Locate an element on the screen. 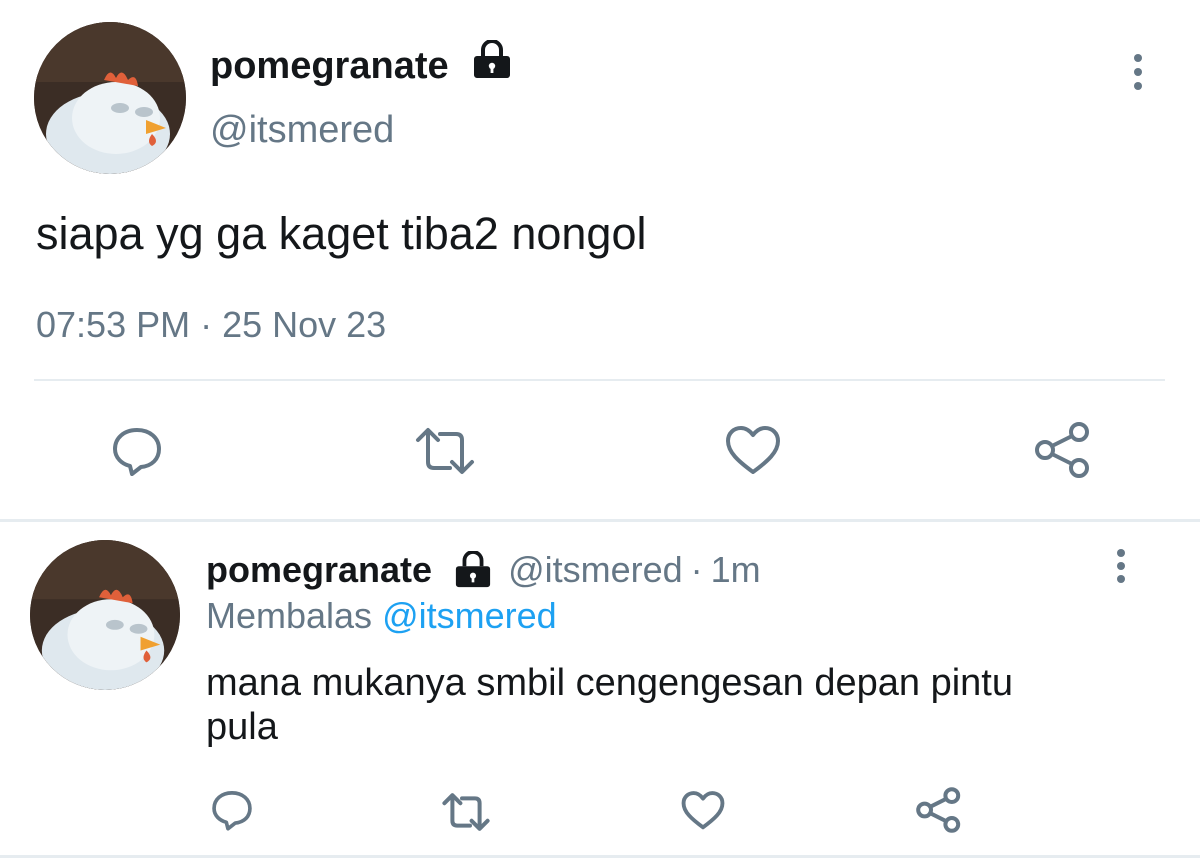 The width and height of the screenshot is (1200, 860). bottom-divider is located at coordinates (600, 856).